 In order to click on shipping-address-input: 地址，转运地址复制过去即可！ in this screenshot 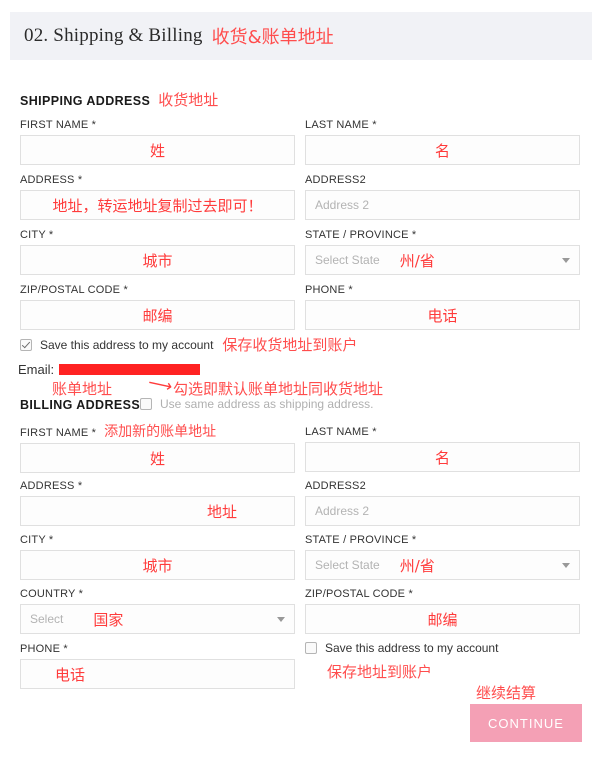, I will do `click(157, 205)`.